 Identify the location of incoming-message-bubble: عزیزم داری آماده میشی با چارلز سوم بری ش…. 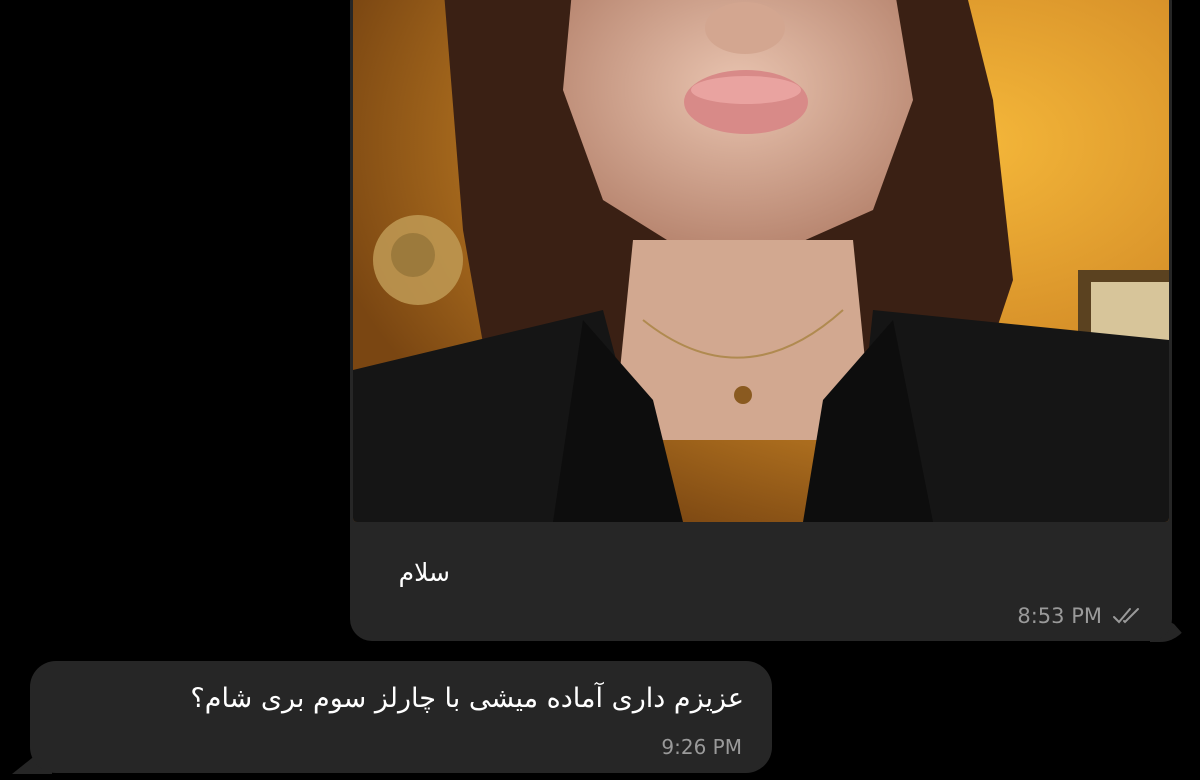
(401, 717).